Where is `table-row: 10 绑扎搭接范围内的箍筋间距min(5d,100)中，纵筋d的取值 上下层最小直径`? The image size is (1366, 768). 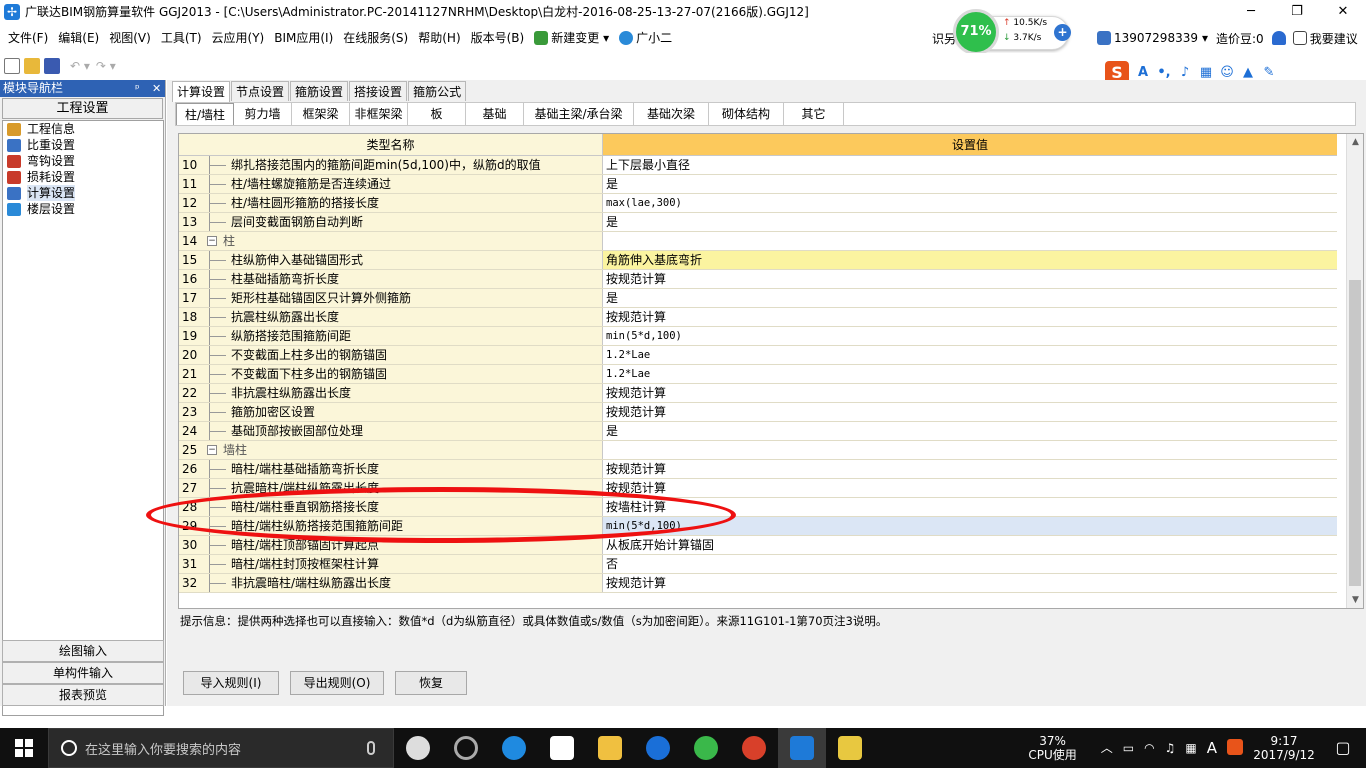 table-row: 10 绑扎搭接范围内的箍筋间距min(5d,100)中，纵筋d的取值 上下层最小直径 is located at coordinates (758, 165).